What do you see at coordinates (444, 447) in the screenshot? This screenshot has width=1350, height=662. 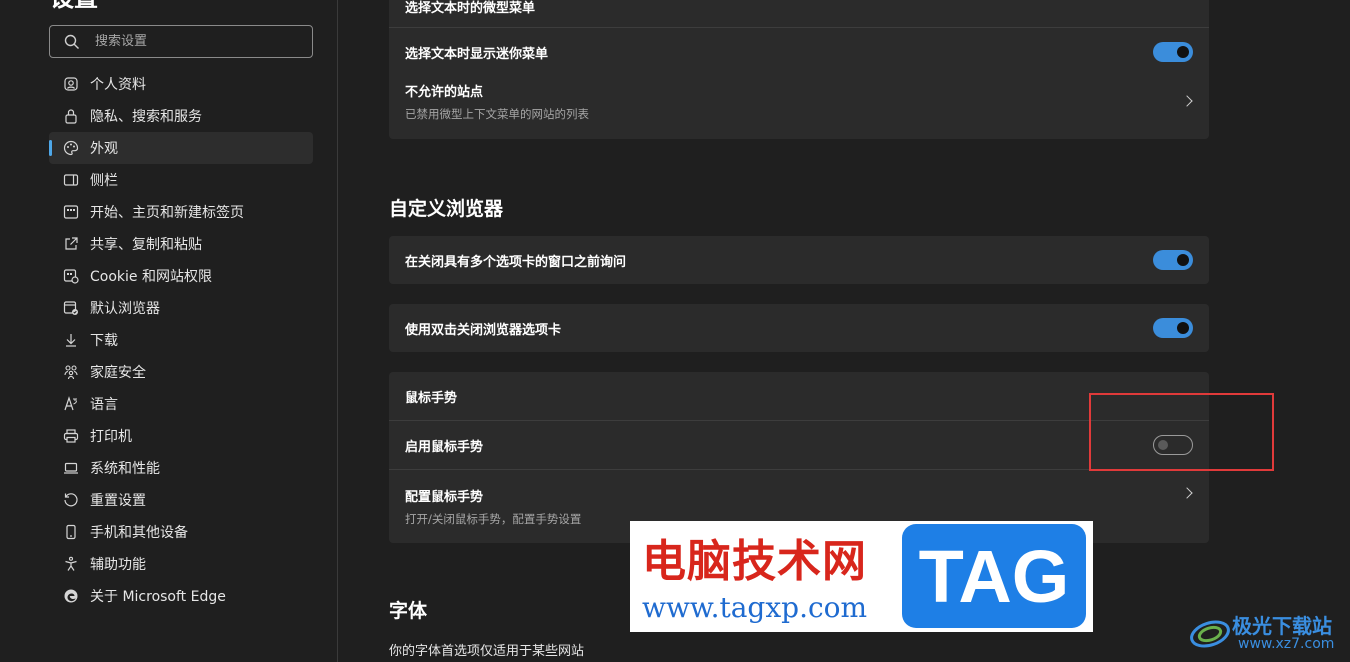 I see `enable-mouse-gesture-label: 启用鼠标手势` at bounding box center [444, 447].